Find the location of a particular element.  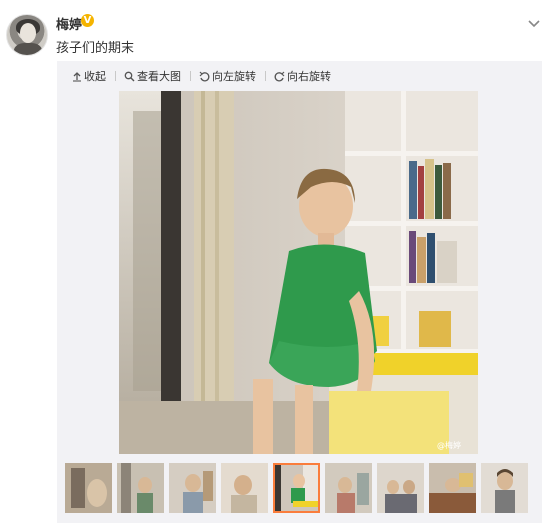

avatar is located at coordinates (27, 35).